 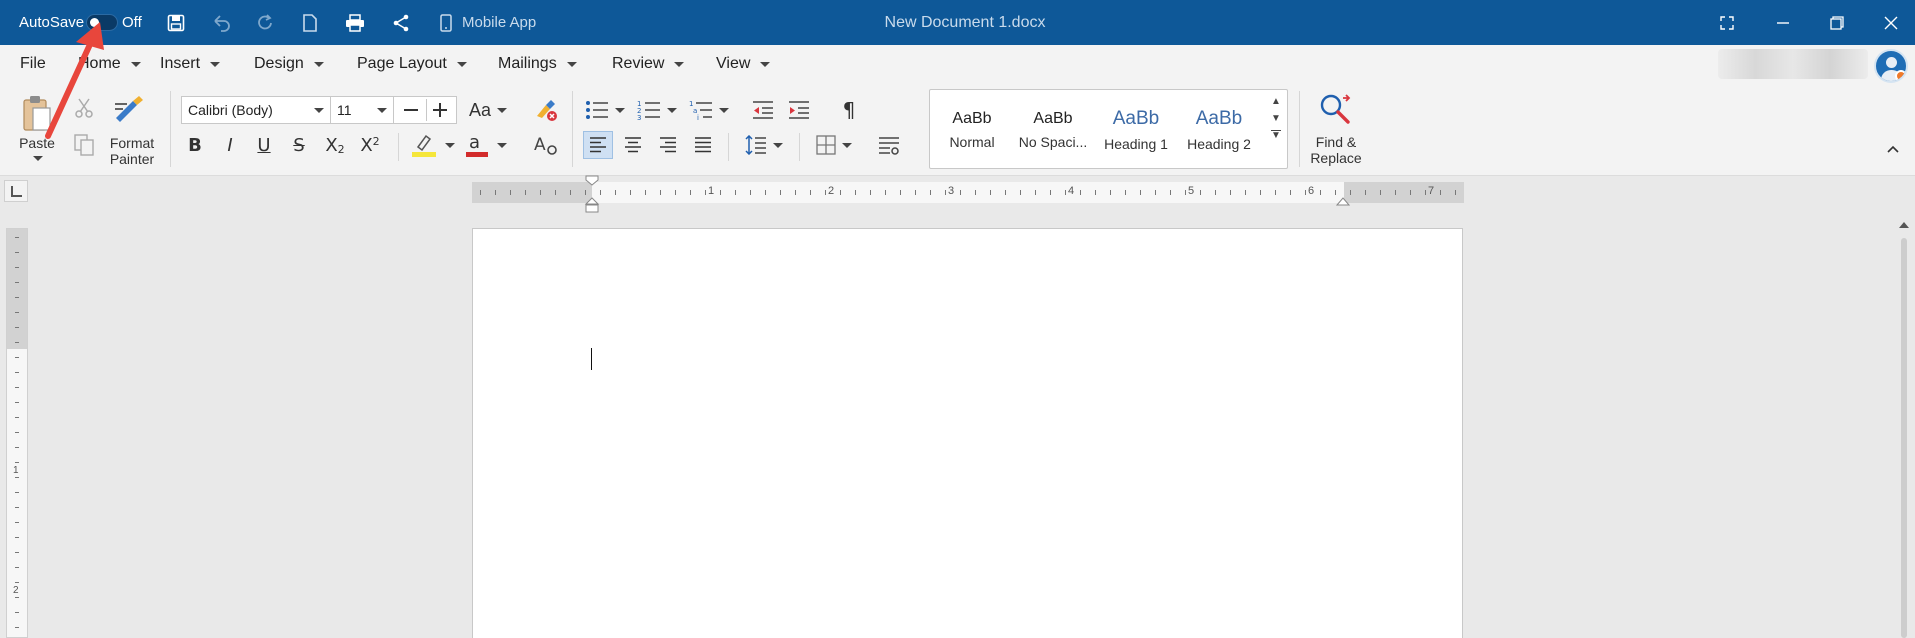 I want to click on justify-button, so click(x=703, y=145).